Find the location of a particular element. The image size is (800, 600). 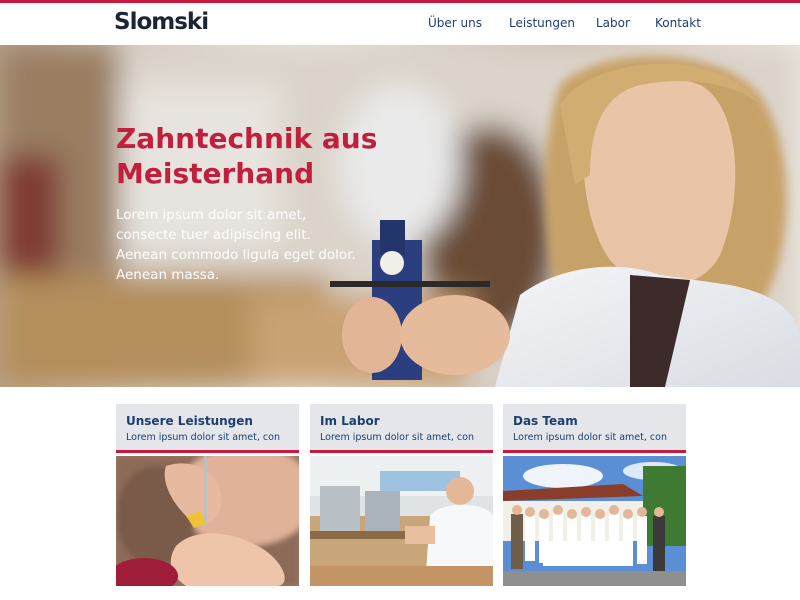

card-image-lab is located at coordinates (401, 521).